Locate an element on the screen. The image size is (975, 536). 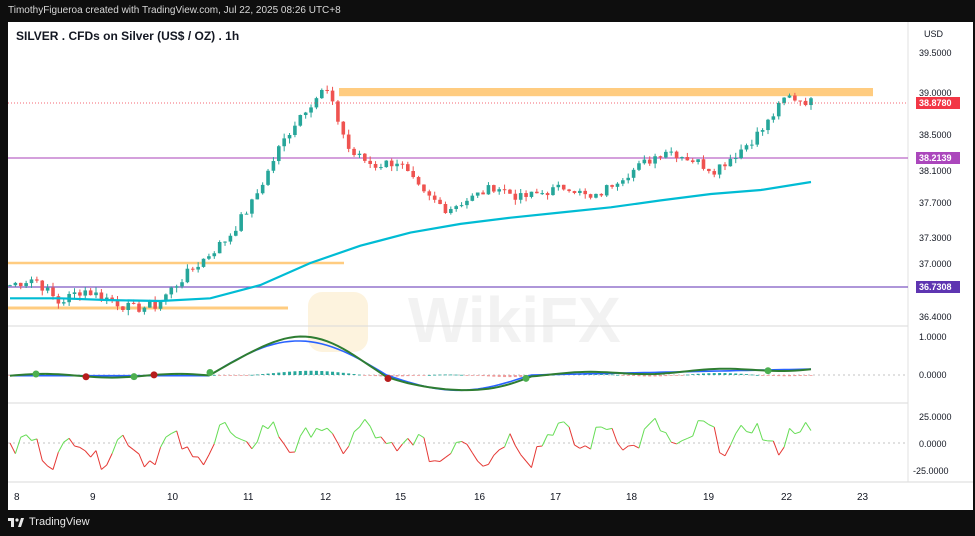
price-tick: 38.5000 is located at coordinates (935, 135).